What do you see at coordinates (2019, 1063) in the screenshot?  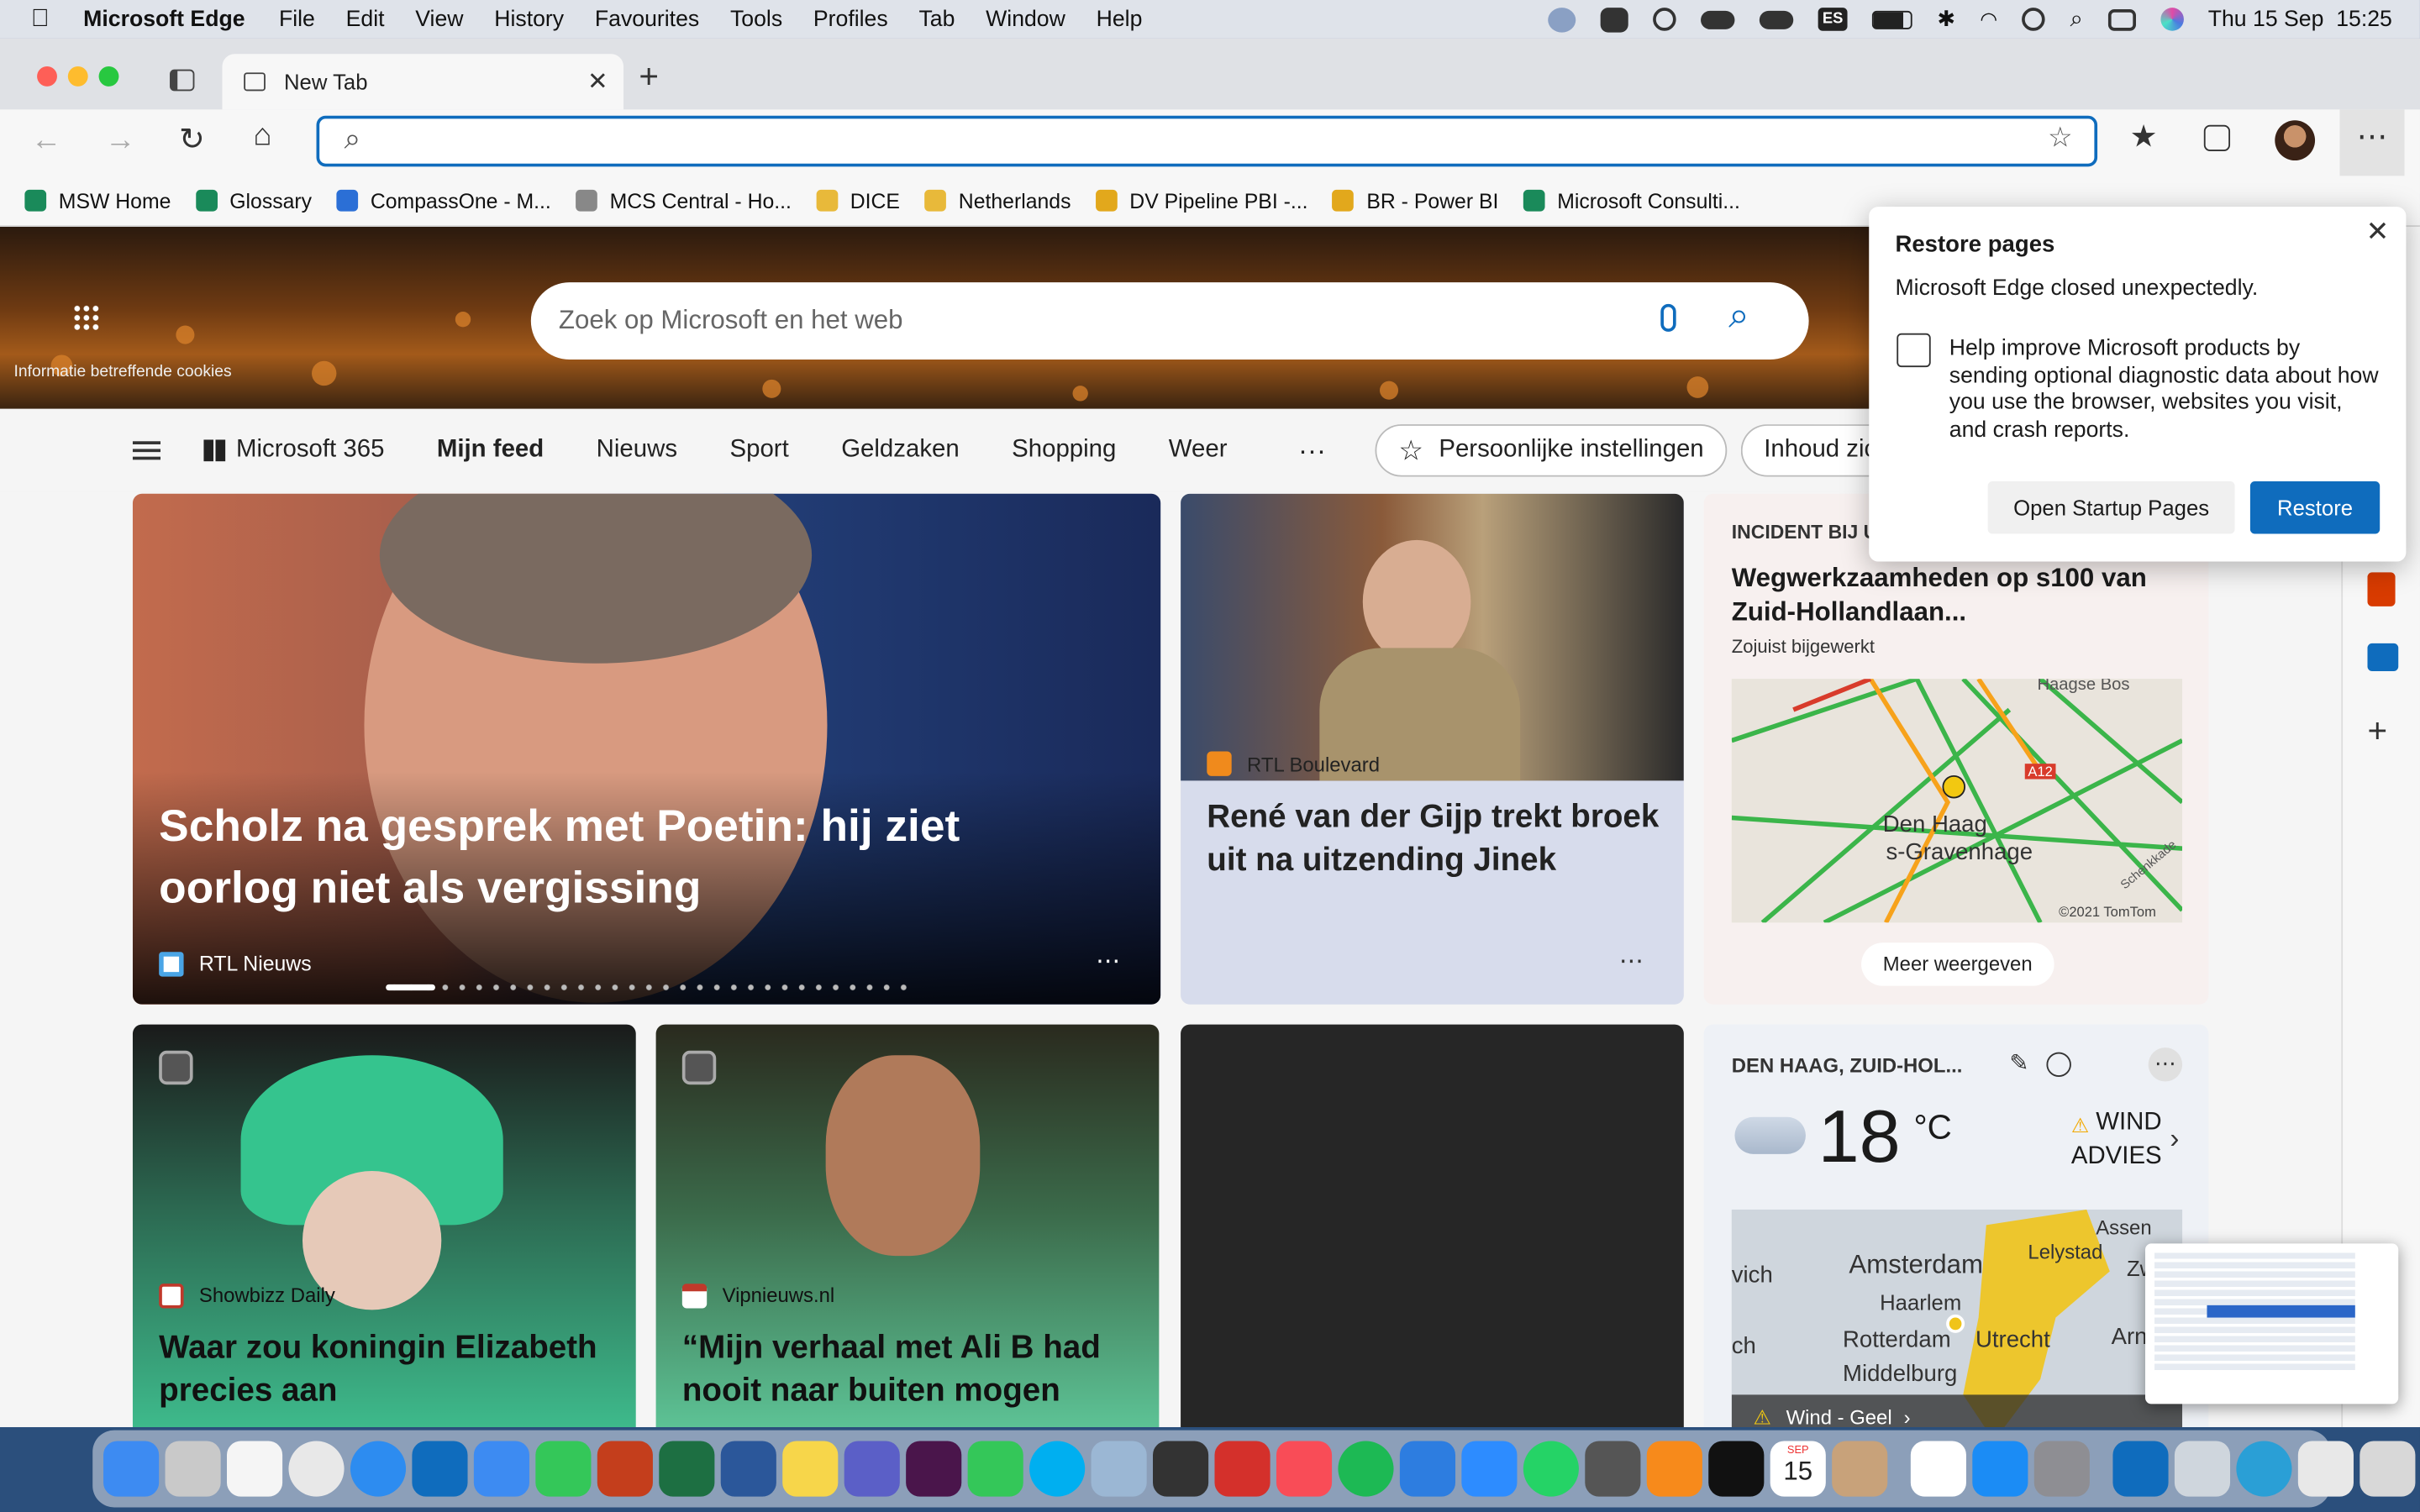 I see `edit-location-icon: ✎` at bounding box center [2019, 1063].